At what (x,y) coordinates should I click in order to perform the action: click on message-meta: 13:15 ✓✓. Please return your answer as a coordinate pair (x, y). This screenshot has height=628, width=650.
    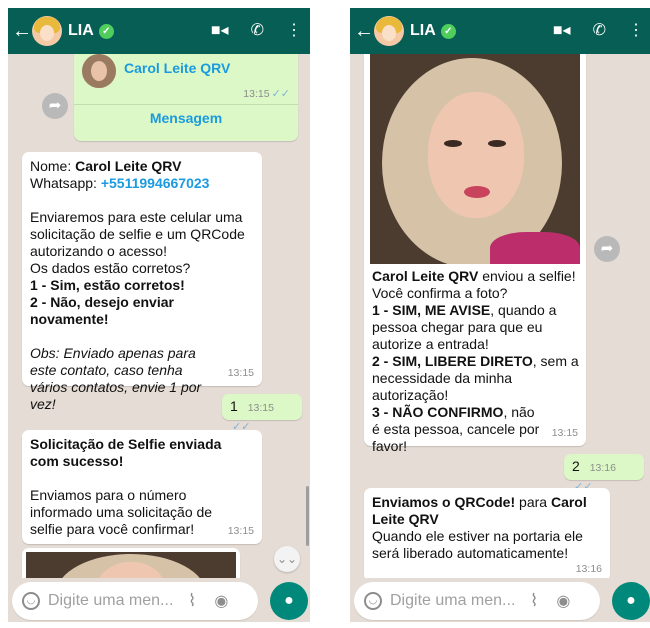
    Looking at the image, I should click on (266, 94).